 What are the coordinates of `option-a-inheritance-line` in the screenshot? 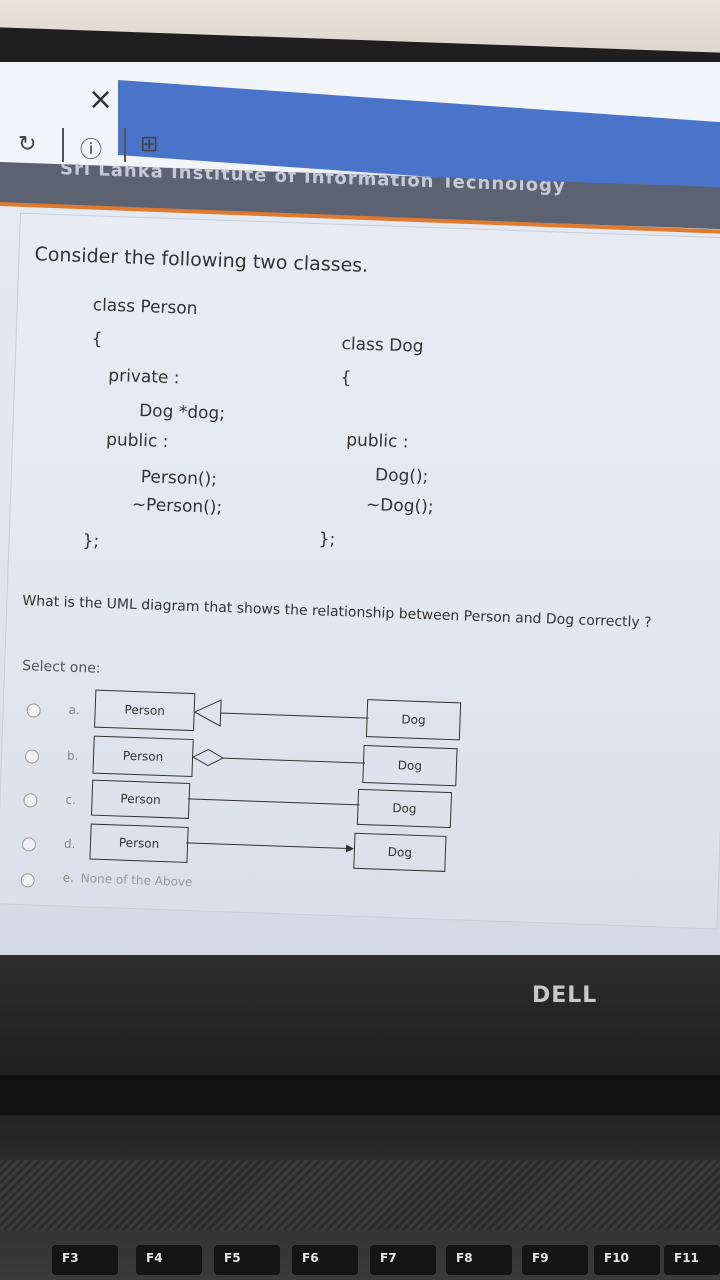 It's located at (281, 713).